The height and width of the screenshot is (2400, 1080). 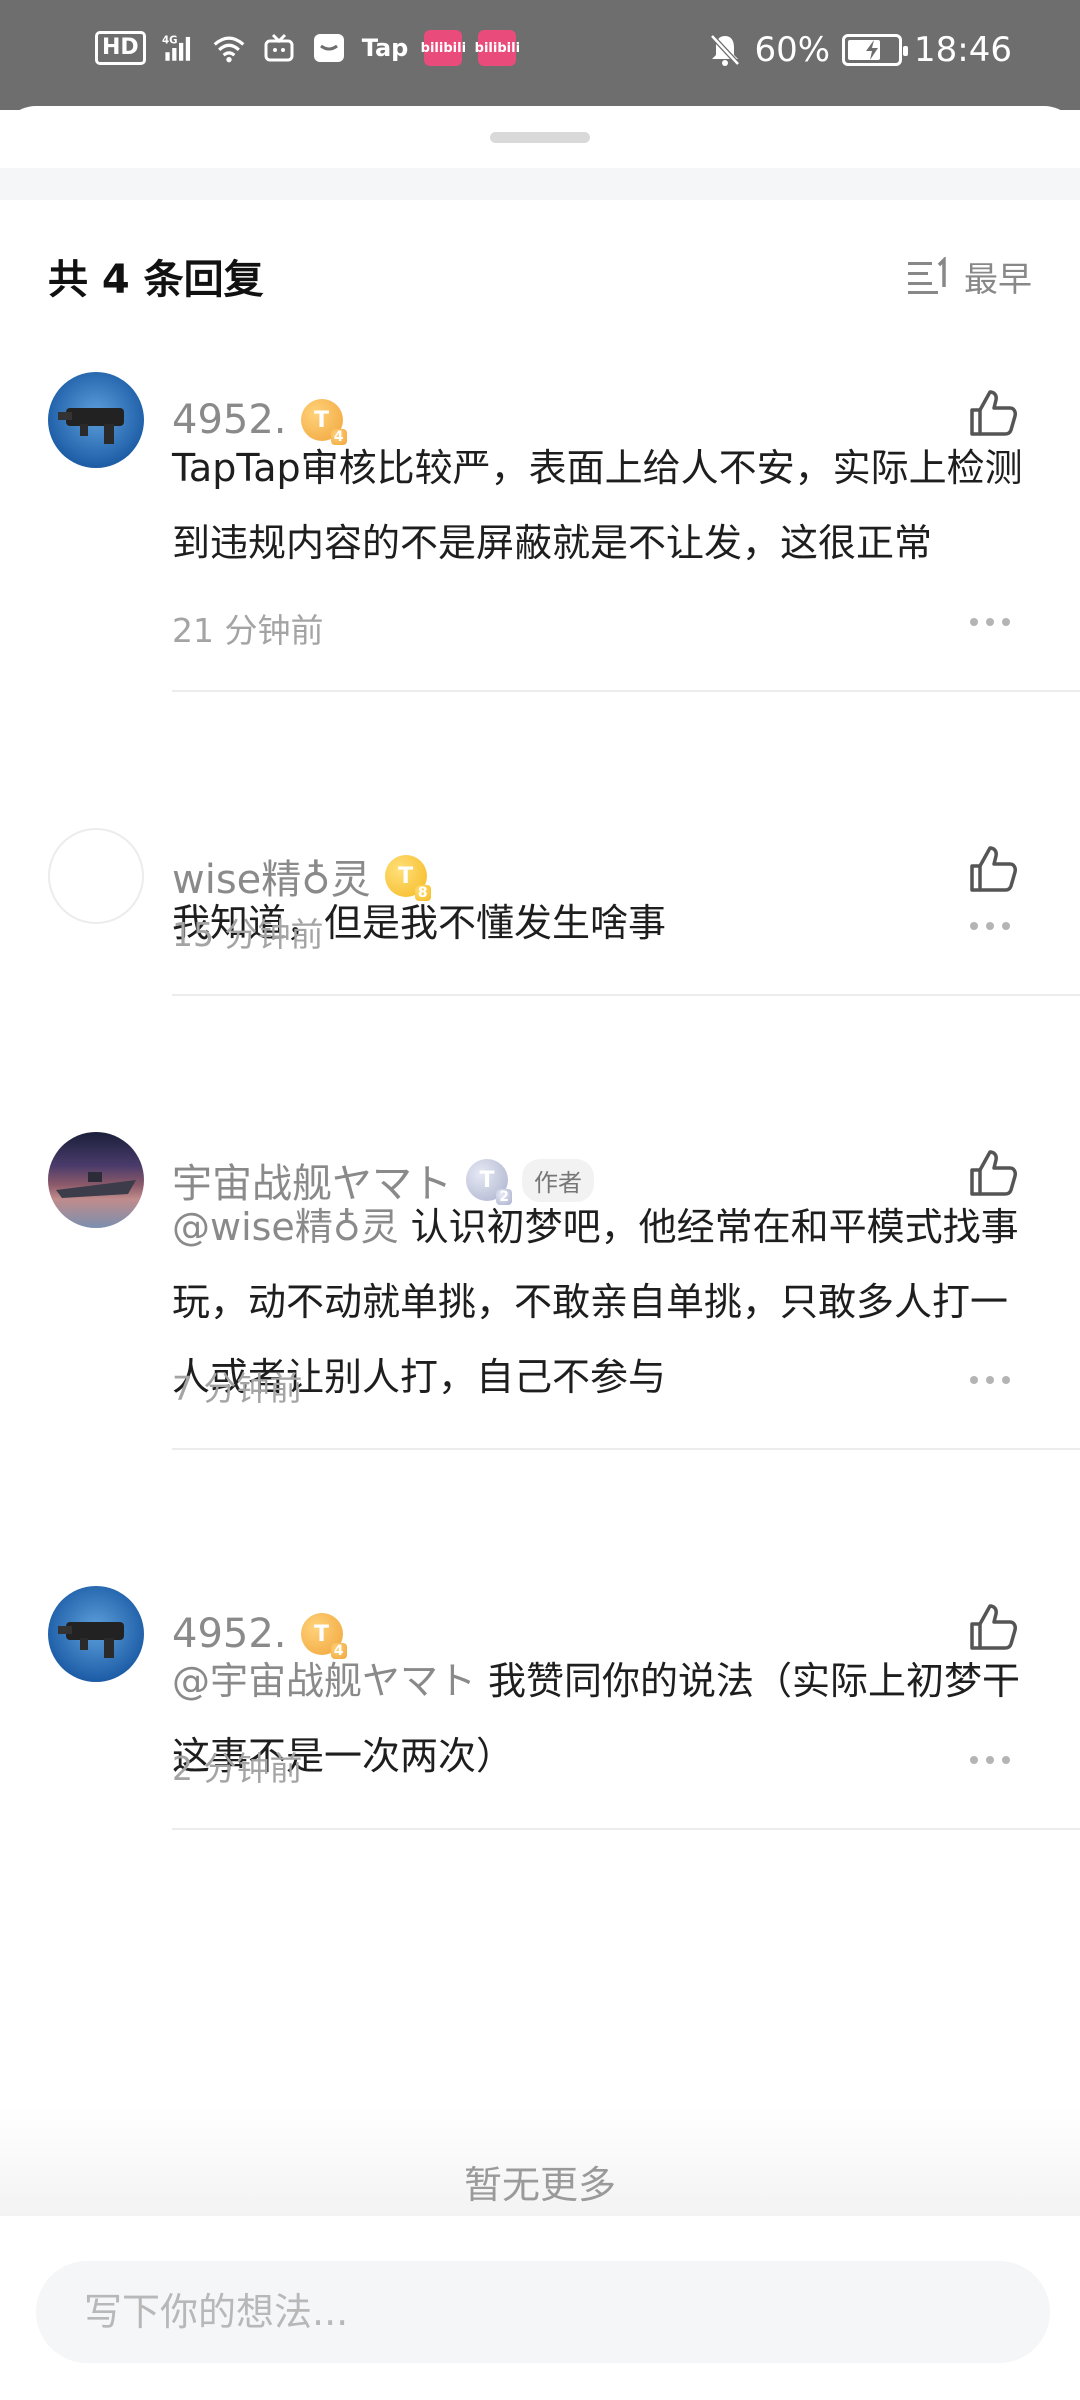 I want to click on sort-button: 最早, so click(x=969, y=276).